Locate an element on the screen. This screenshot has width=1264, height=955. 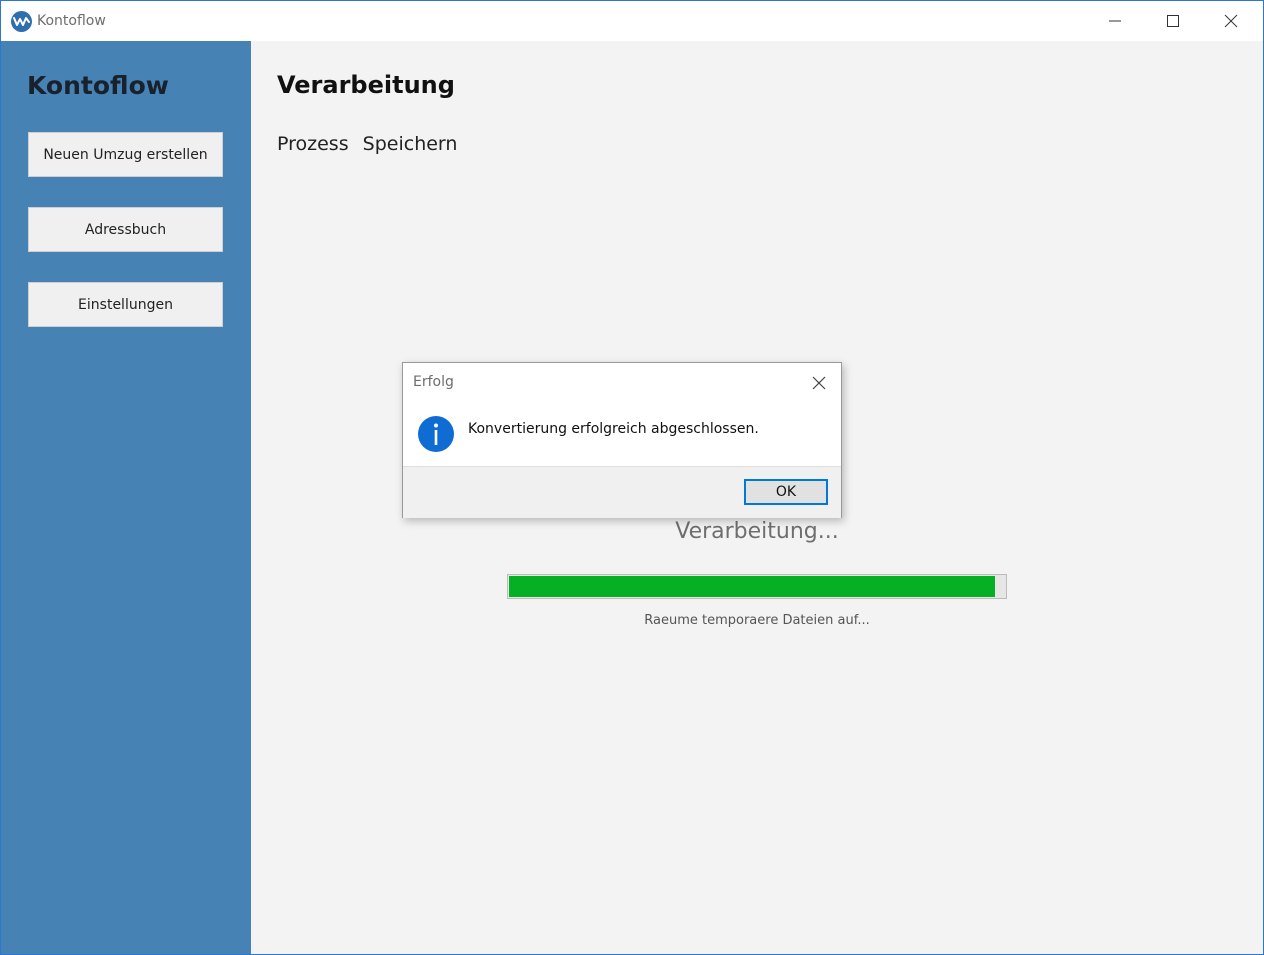
maximize-button is located at coordinates (1173, 21).